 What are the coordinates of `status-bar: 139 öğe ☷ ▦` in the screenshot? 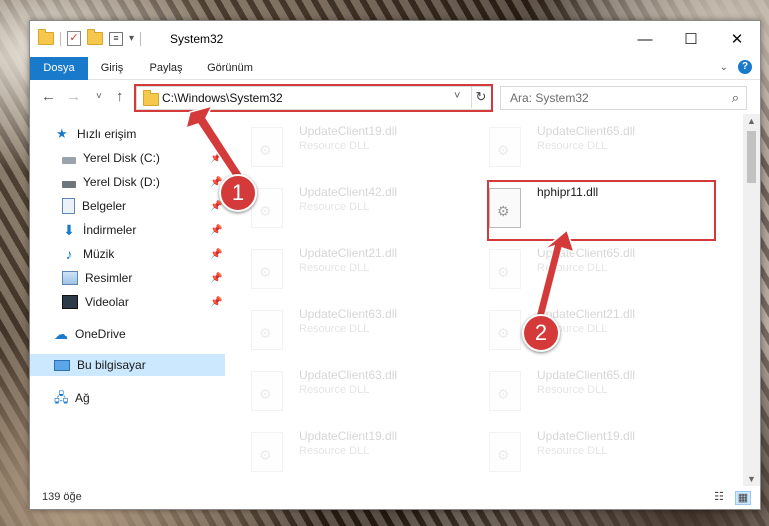 It's located at (395, 497).